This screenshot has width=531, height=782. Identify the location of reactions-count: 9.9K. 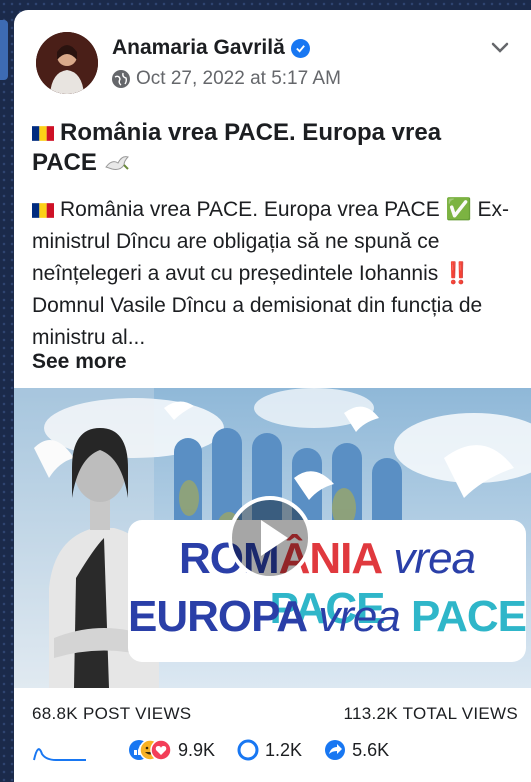
(197, 749).